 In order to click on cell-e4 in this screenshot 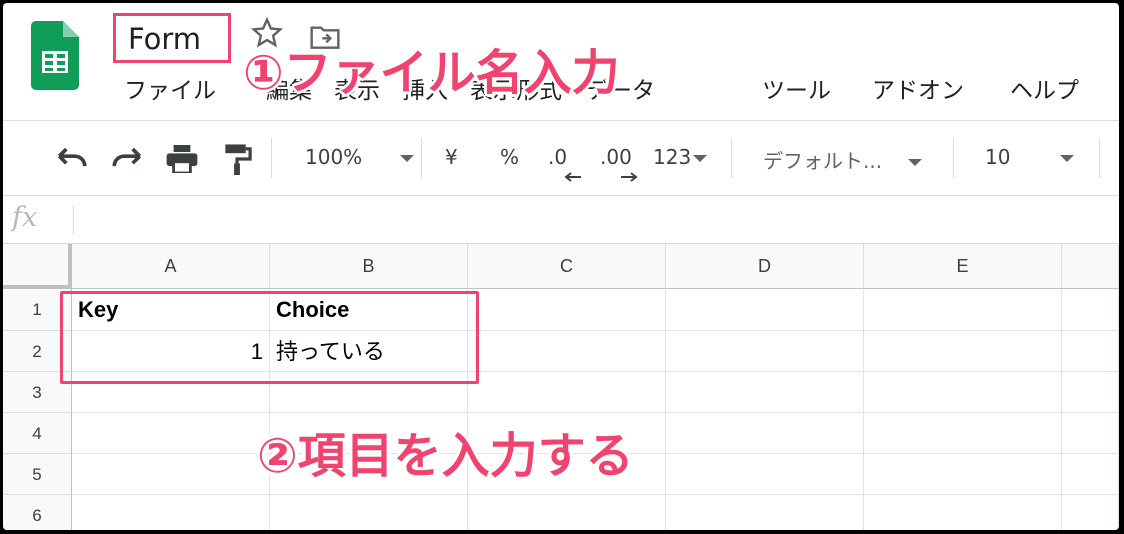, I will do `click(963, 433)`.